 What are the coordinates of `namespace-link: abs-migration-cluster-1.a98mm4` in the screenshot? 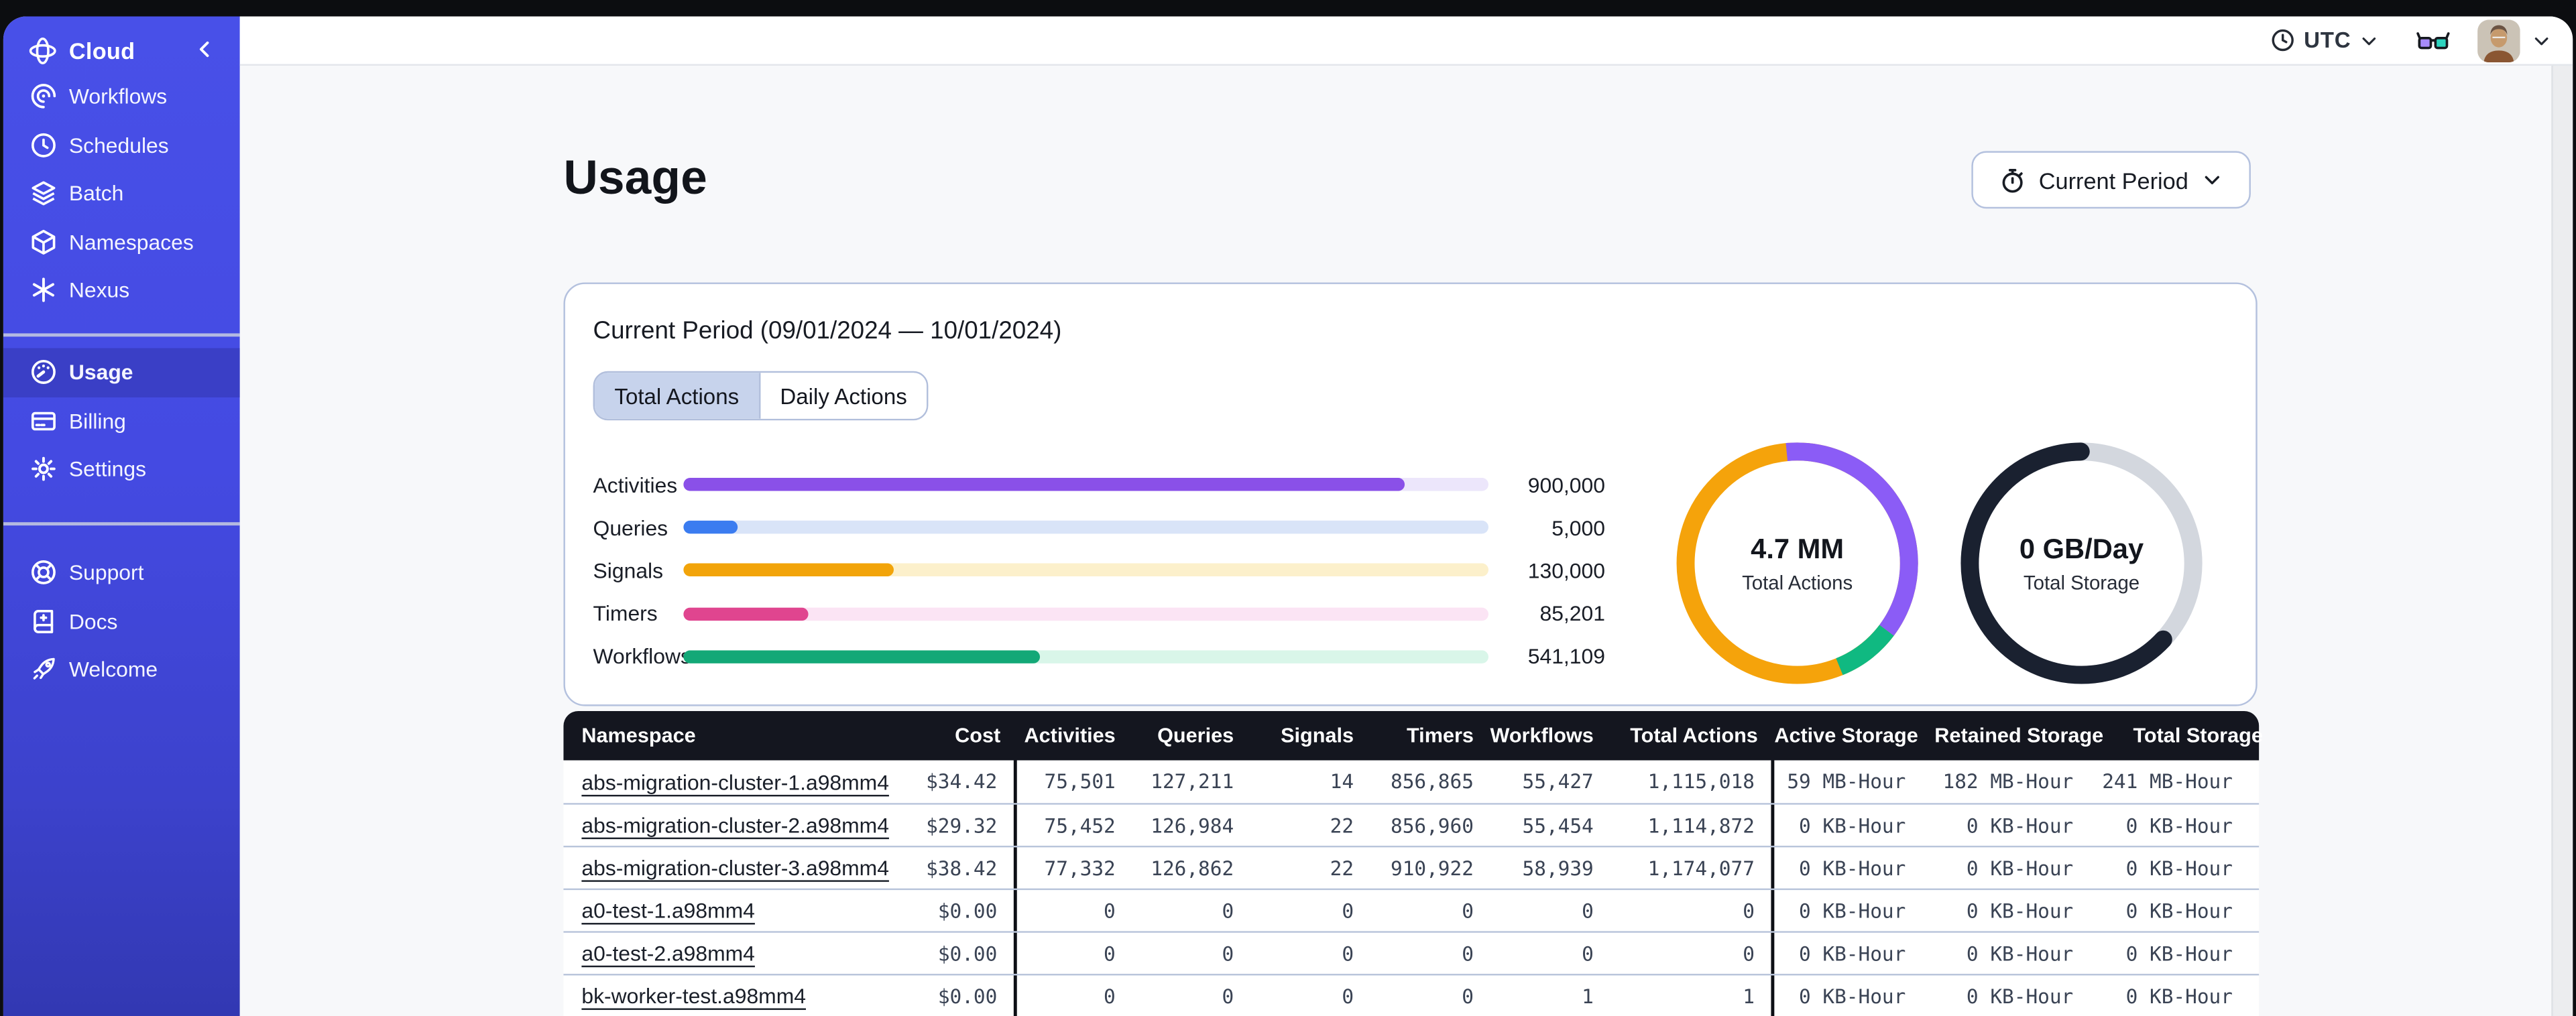 It's located at (735, 781).